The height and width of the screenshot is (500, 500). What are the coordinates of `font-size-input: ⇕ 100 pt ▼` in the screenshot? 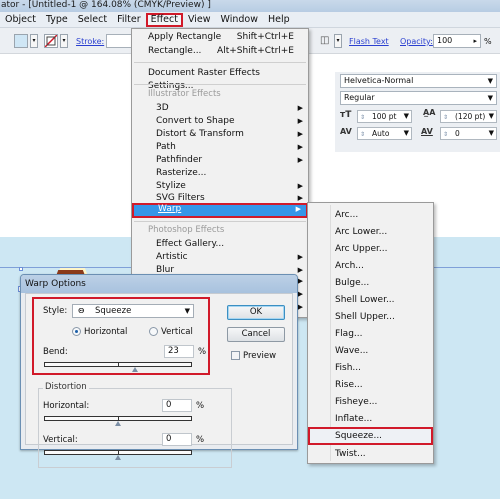 It's located at (384, 116).